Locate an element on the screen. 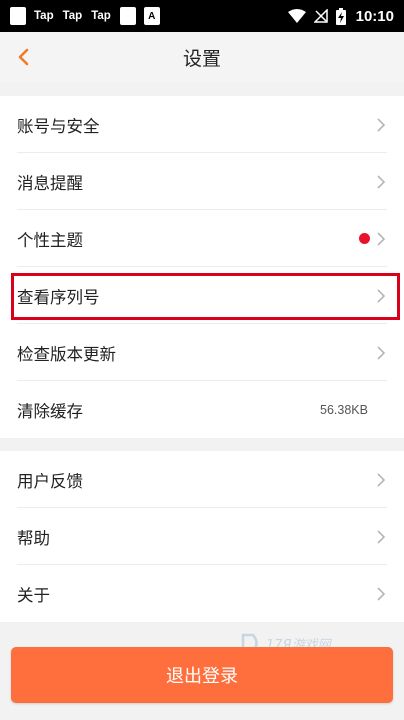 This screenshot has height=720, width=404. status-bar: Tap Tap Tap A 10:10 is located at coordinates (202, 16).